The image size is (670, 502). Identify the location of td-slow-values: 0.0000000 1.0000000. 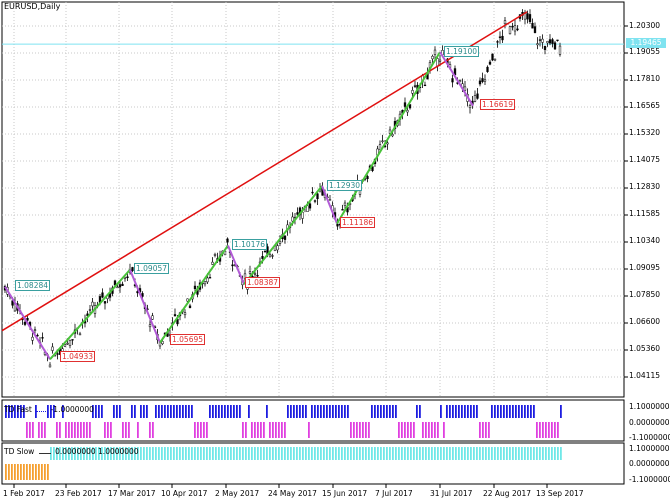
(97, 451).